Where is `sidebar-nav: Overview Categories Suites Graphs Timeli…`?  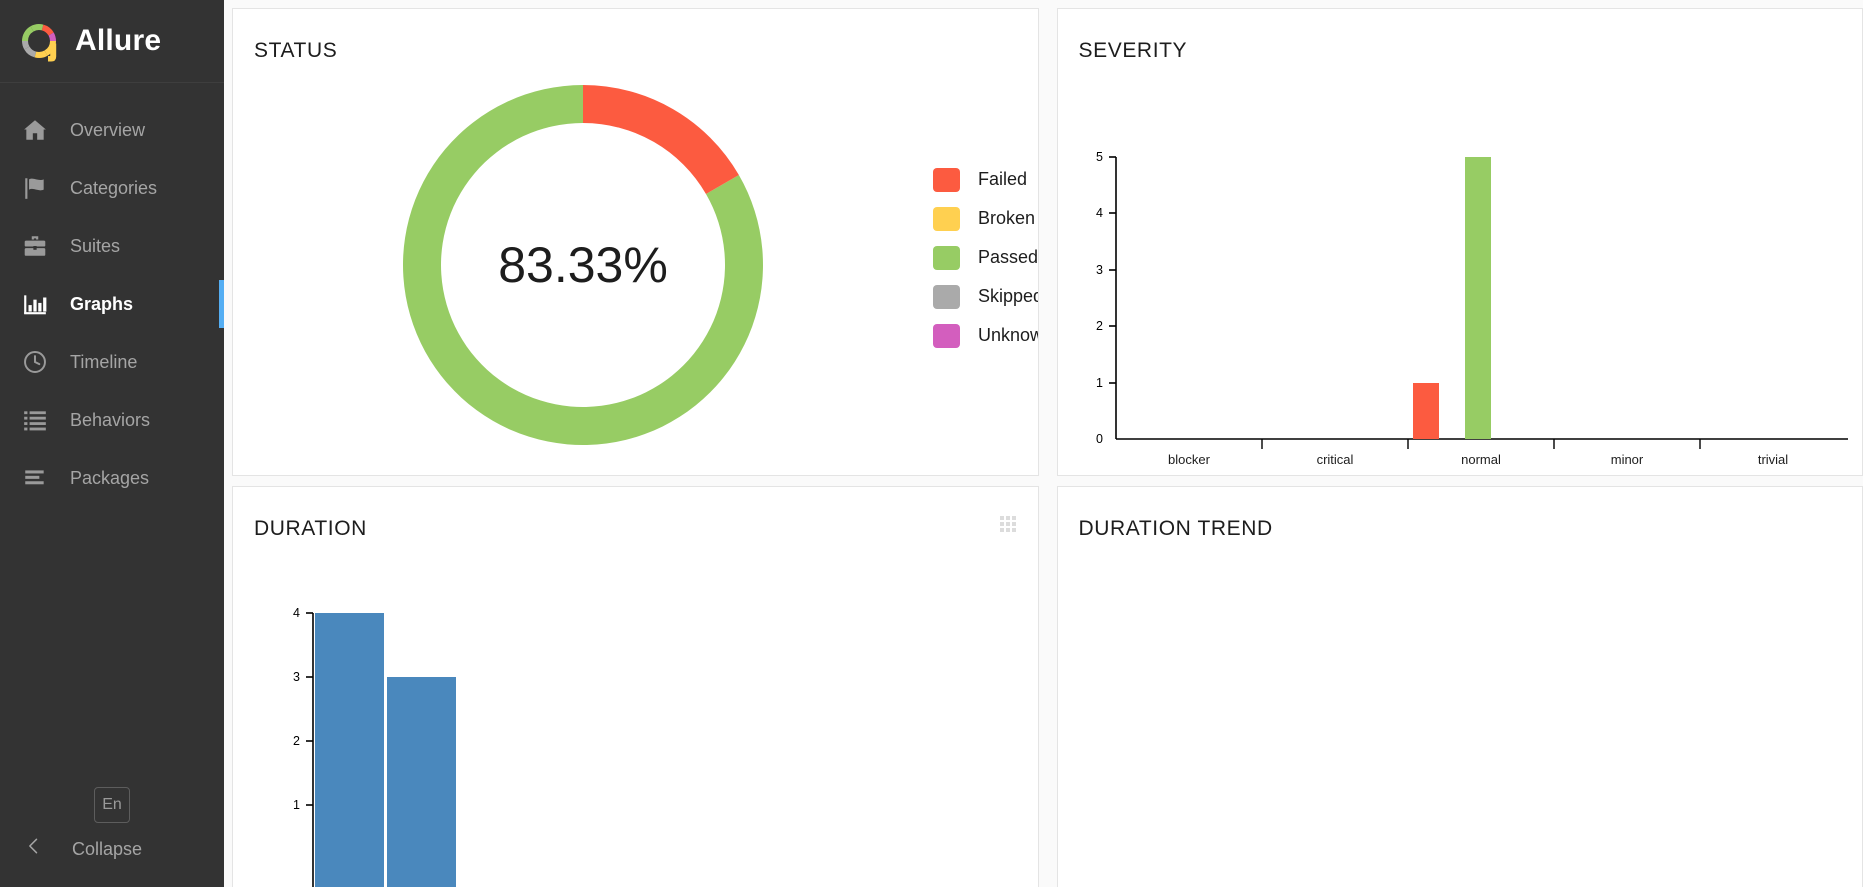 sidebar-nav: Overview Categories Suites Graphs Timeli… is located at coordinates (112, 295).